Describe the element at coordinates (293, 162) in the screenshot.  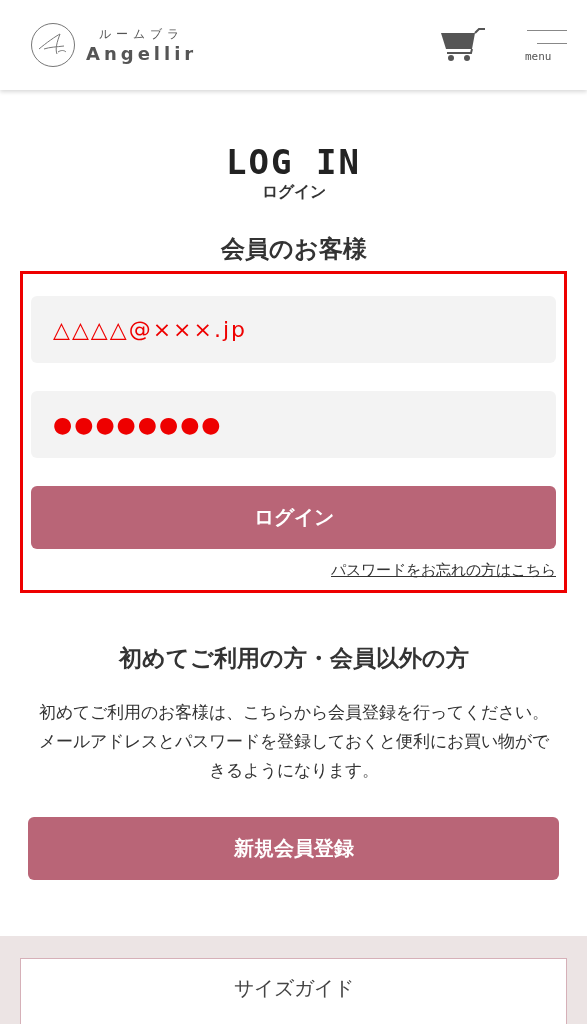
I see `page-title: LOG IN` at that location.